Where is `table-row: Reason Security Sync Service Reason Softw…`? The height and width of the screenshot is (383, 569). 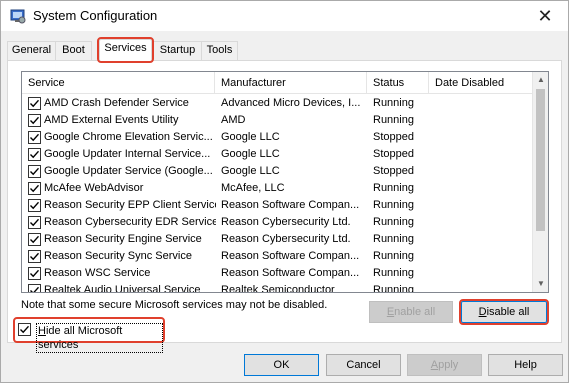 table-row: Reason Security Sync Service Reason Softw… is located at coordinates (278, 256).